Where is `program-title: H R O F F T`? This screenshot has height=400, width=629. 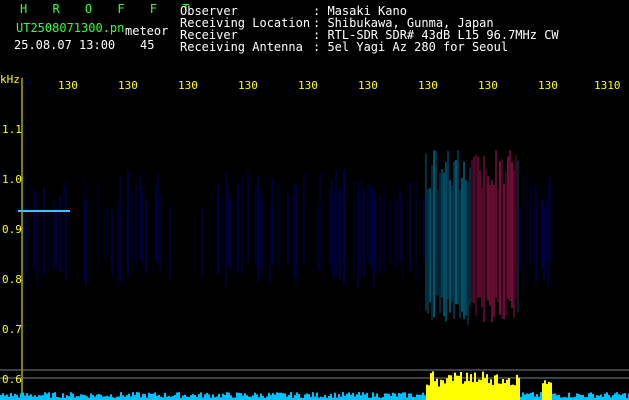
program-title: H R O F F T is located at coordinates (109, 9).